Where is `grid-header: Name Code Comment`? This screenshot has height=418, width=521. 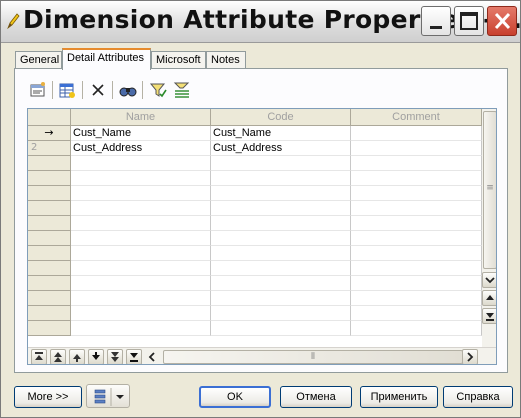
grid-header: Name Code Comment is located at coordinates (262, 117).